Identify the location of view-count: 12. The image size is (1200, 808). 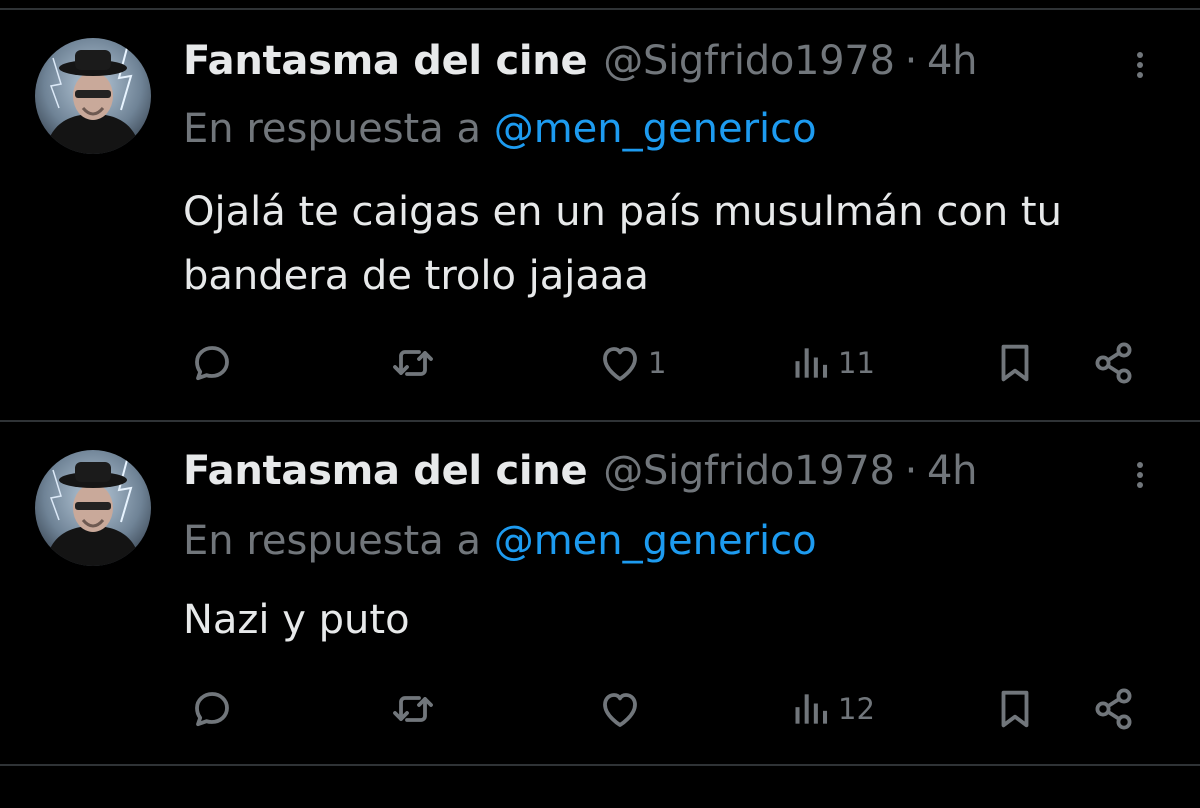
(856, 709).